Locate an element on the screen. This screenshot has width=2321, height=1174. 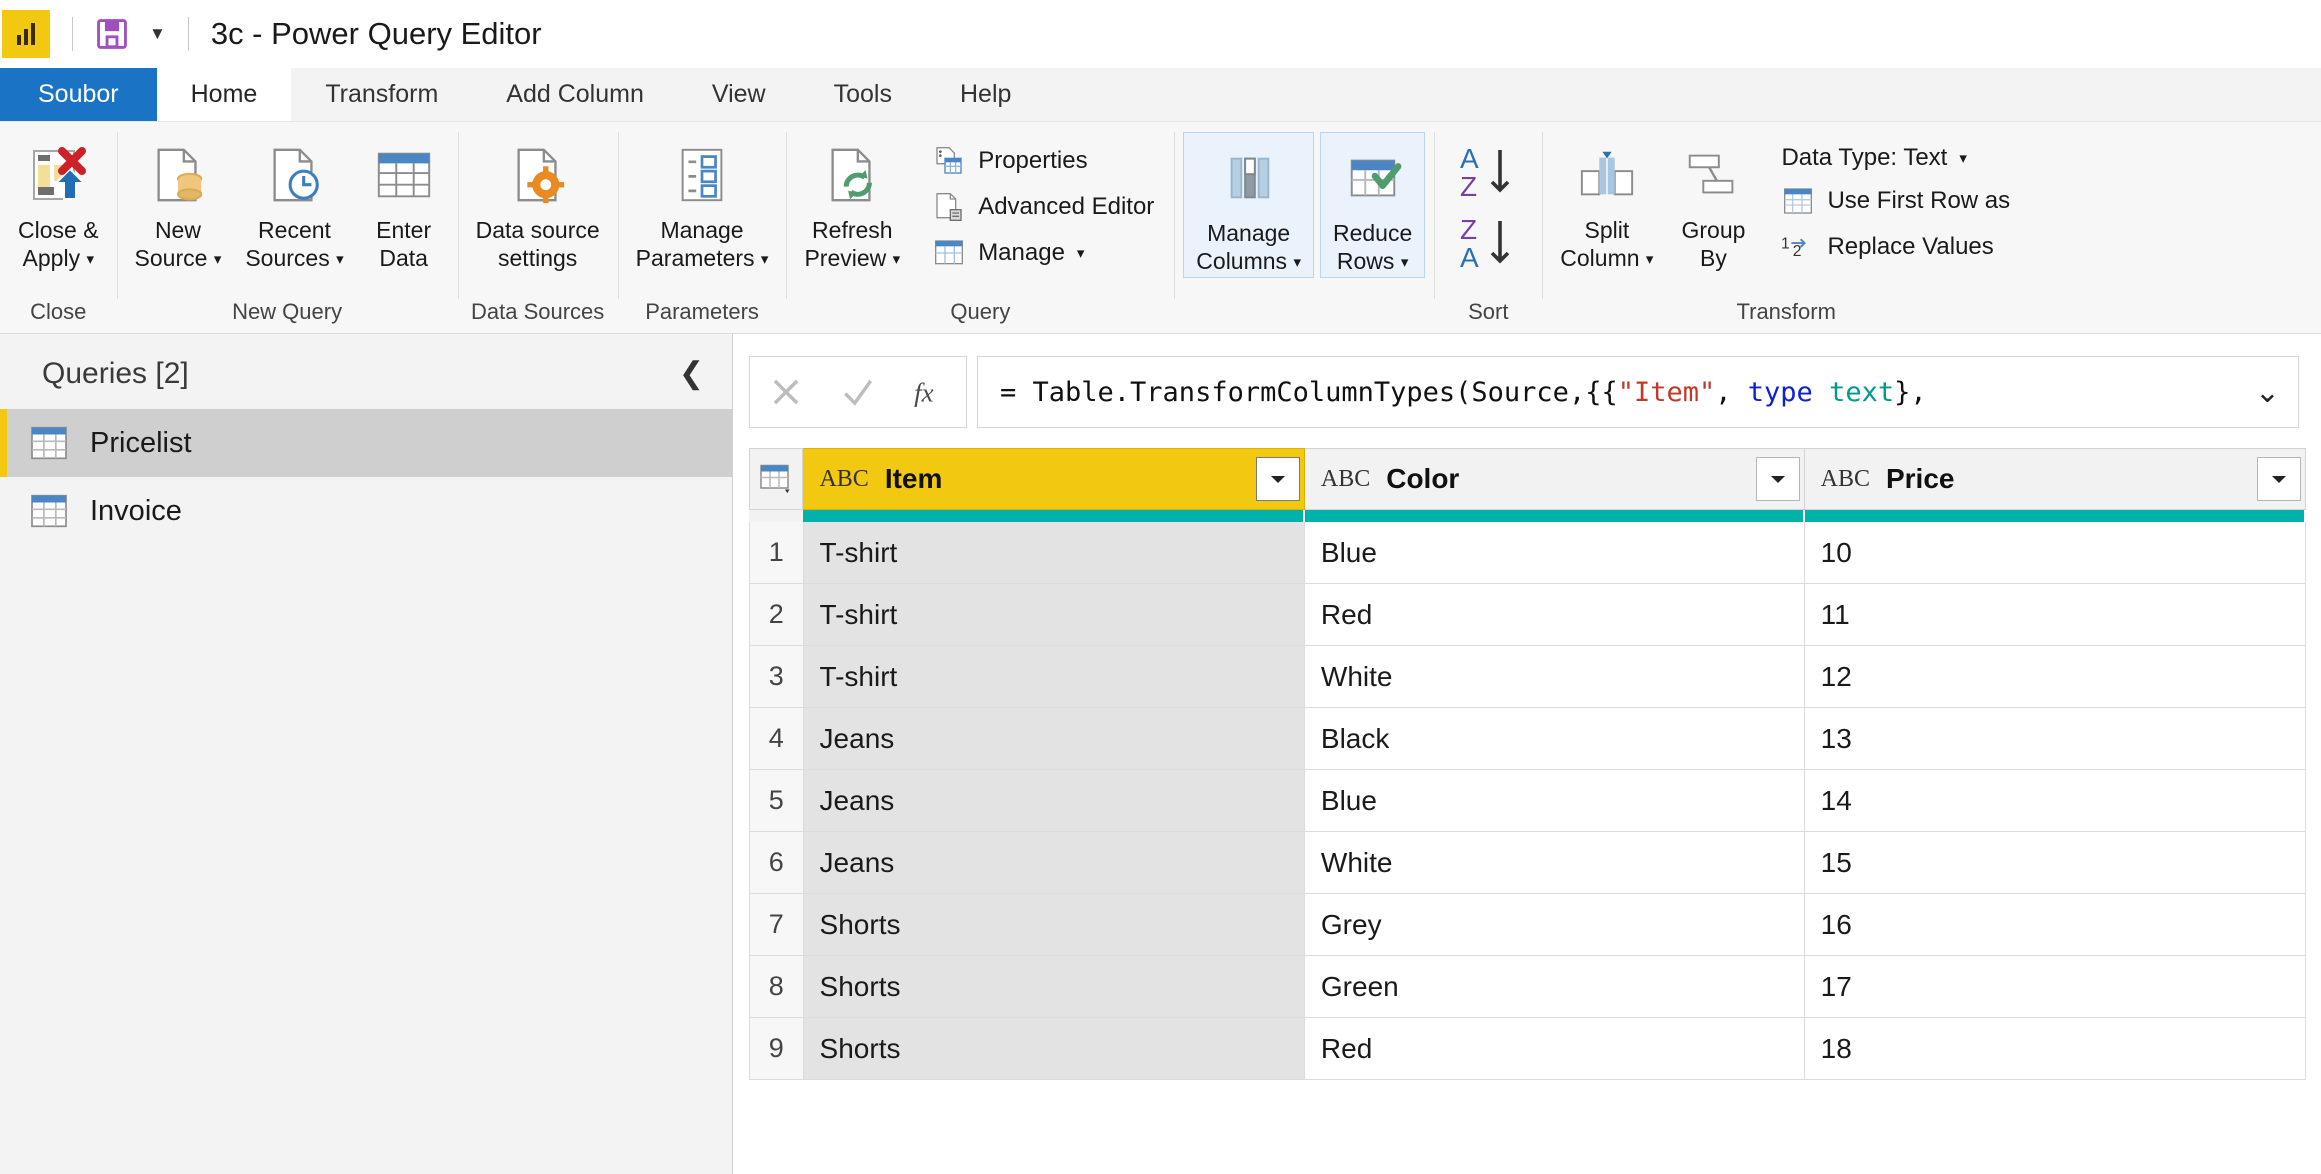
column-type-badge: ABC is located at coordinates (844, 478).